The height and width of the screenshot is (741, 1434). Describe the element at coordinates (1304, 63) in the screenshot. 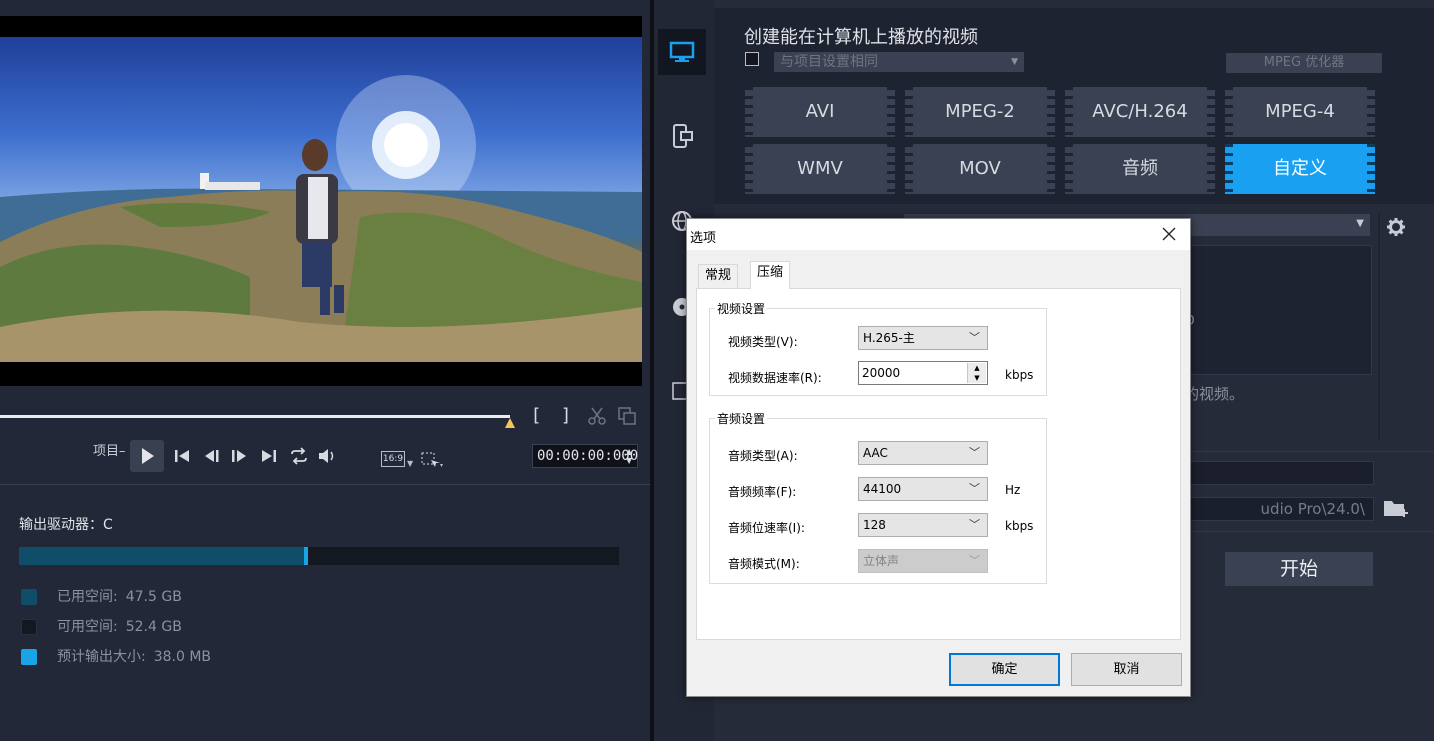

I see `mpeg-optimizer-button: MPEG 优化器` at that location.